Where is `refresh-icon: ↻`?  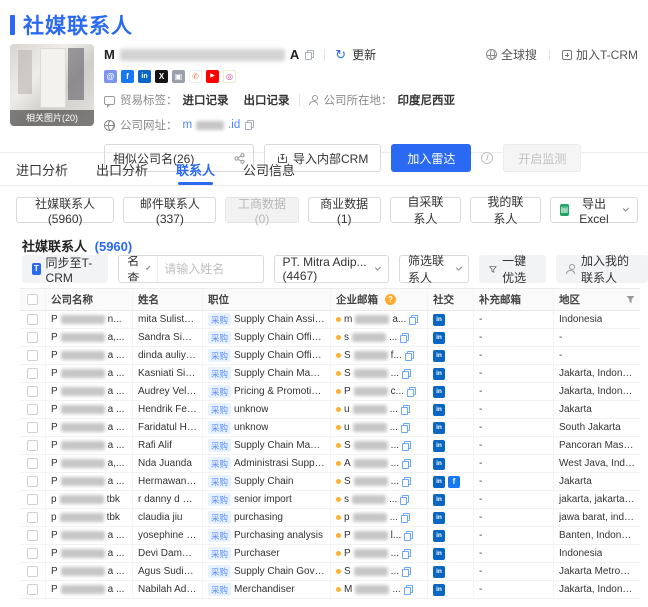
refresh-icon: ↻ is located at coordinates (340, 54).